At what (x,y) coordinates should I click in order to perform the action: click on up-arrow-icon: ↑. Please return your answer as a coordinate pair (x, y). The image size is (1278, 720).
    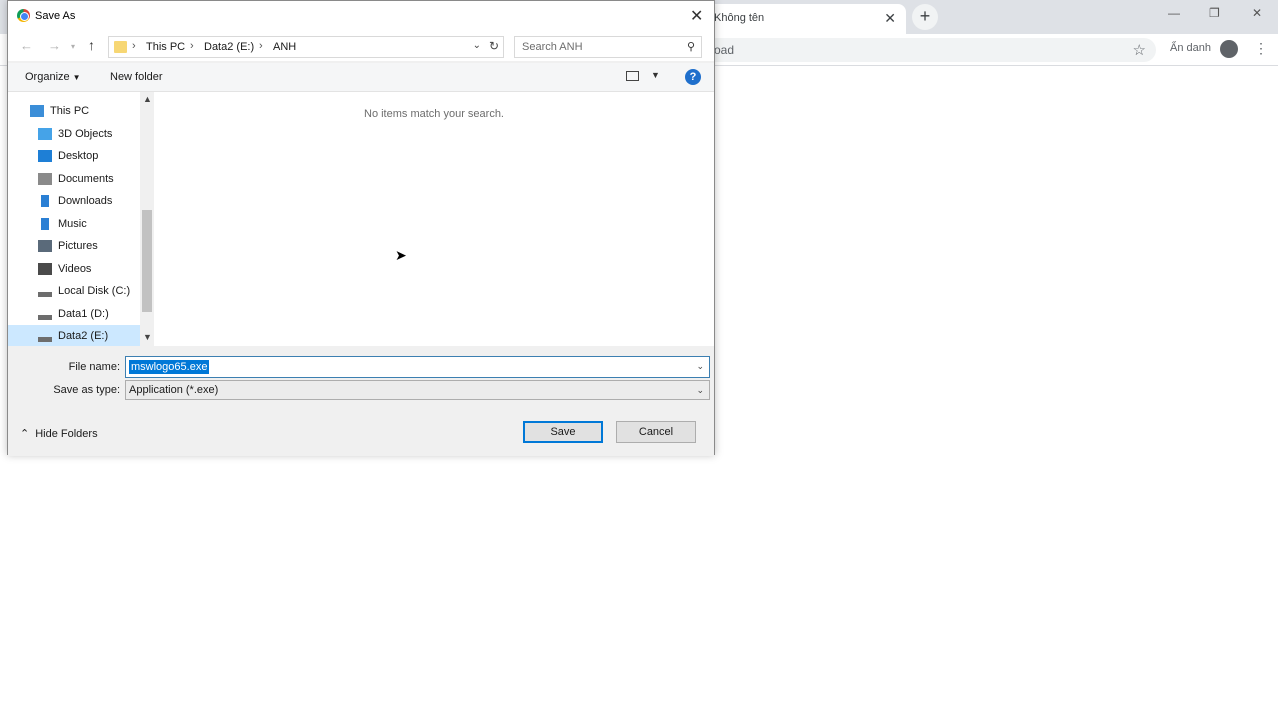
    Looking at the image, I should click on (91, 45).